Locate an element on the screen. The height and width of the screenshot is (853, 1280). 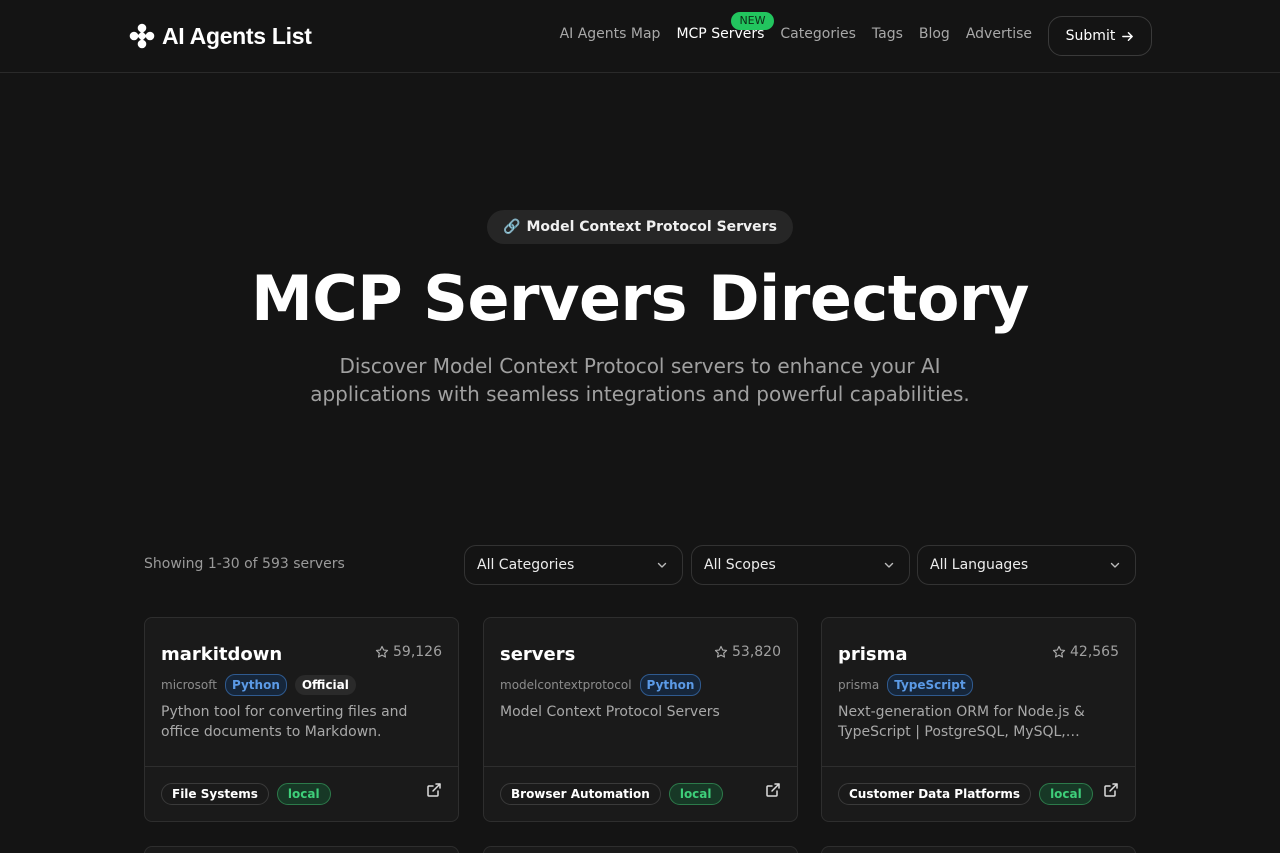
star-count: 53,820 is located at coordinates (747, 652).